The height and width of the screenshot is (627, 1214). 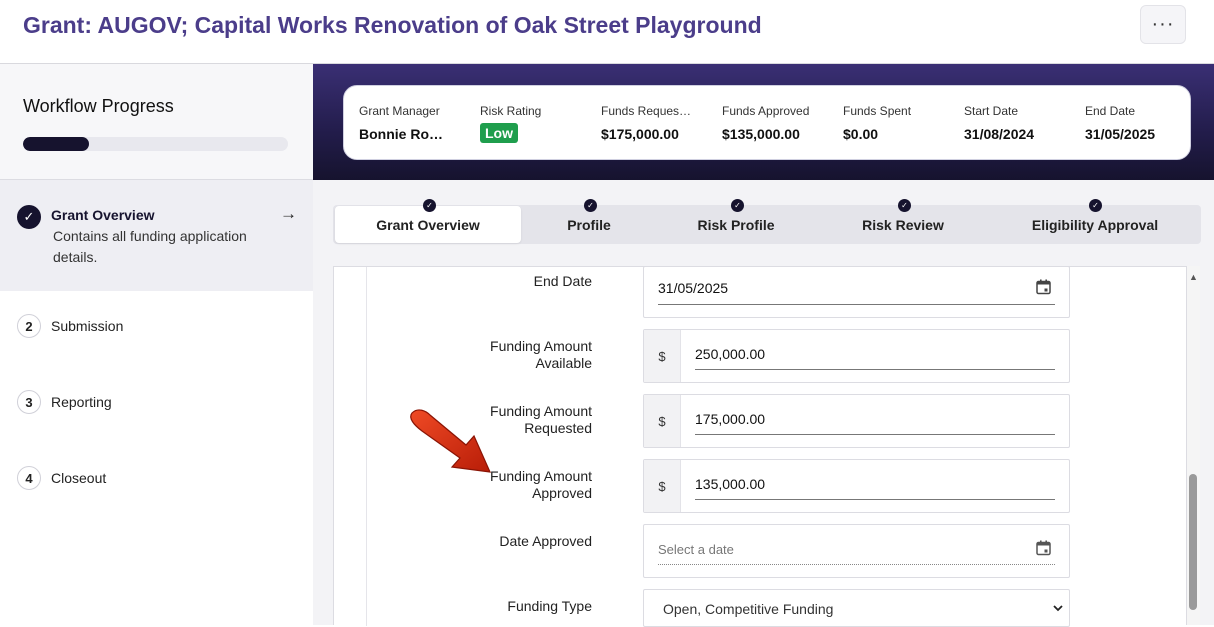 What do you see at coordinates (640, 134) in the screenshot?
I see `summary-value: $175,000.00` at bounding box center [640, 134].